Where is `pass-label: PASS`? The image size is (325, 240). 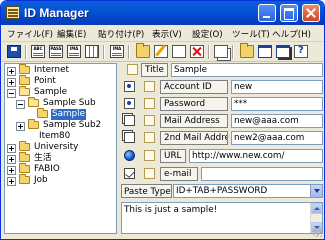
pass-label: PASS is located at coordinates (56, 48).